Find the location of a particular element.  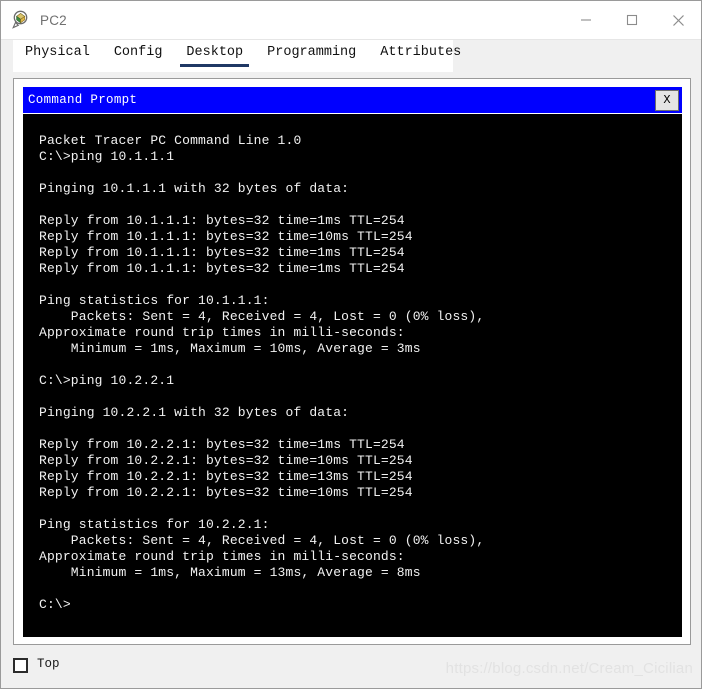

maximize-button is located at coordinates (632, 20).